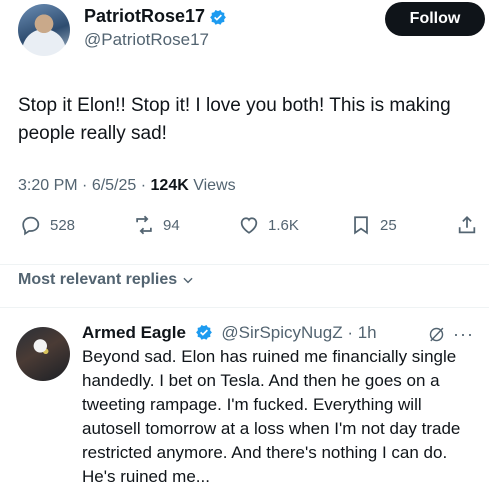 The image size is (489, 500). What do you see at coordinates (436, 334) in the screenshot?
I see `grok-icon` at bounding box center [436, 334].